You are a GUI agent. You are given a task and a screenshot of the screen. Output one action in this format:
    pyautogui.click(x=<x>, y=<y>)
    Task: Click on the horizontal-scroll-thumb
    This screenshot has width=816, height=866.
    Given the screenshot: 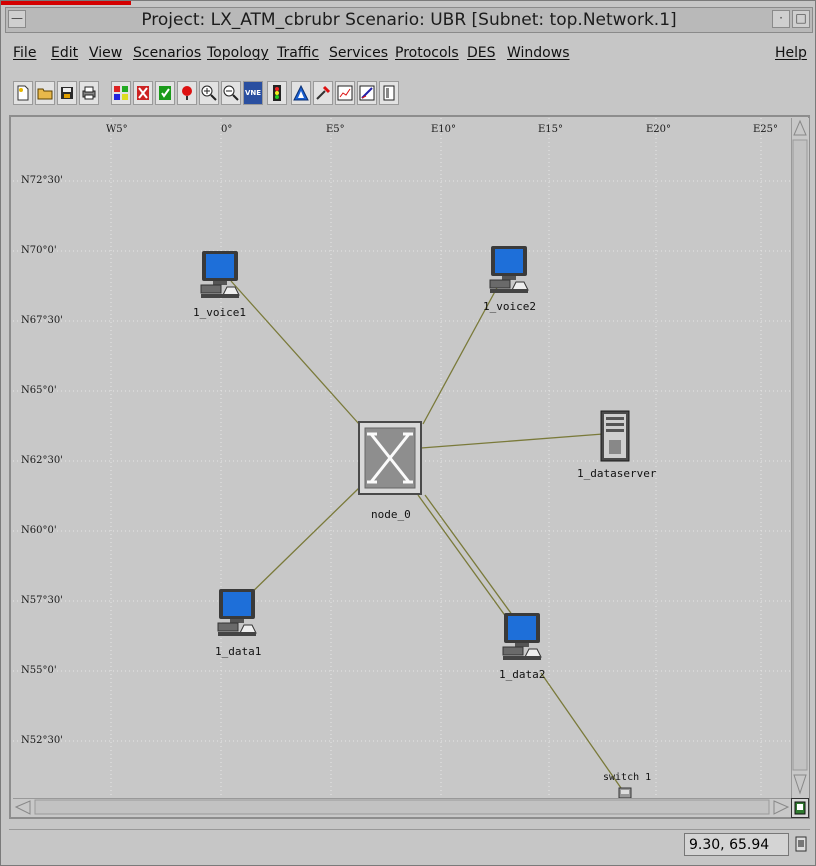 What is the action you would take?
    pyautogui.click(x=402, y=807)
    